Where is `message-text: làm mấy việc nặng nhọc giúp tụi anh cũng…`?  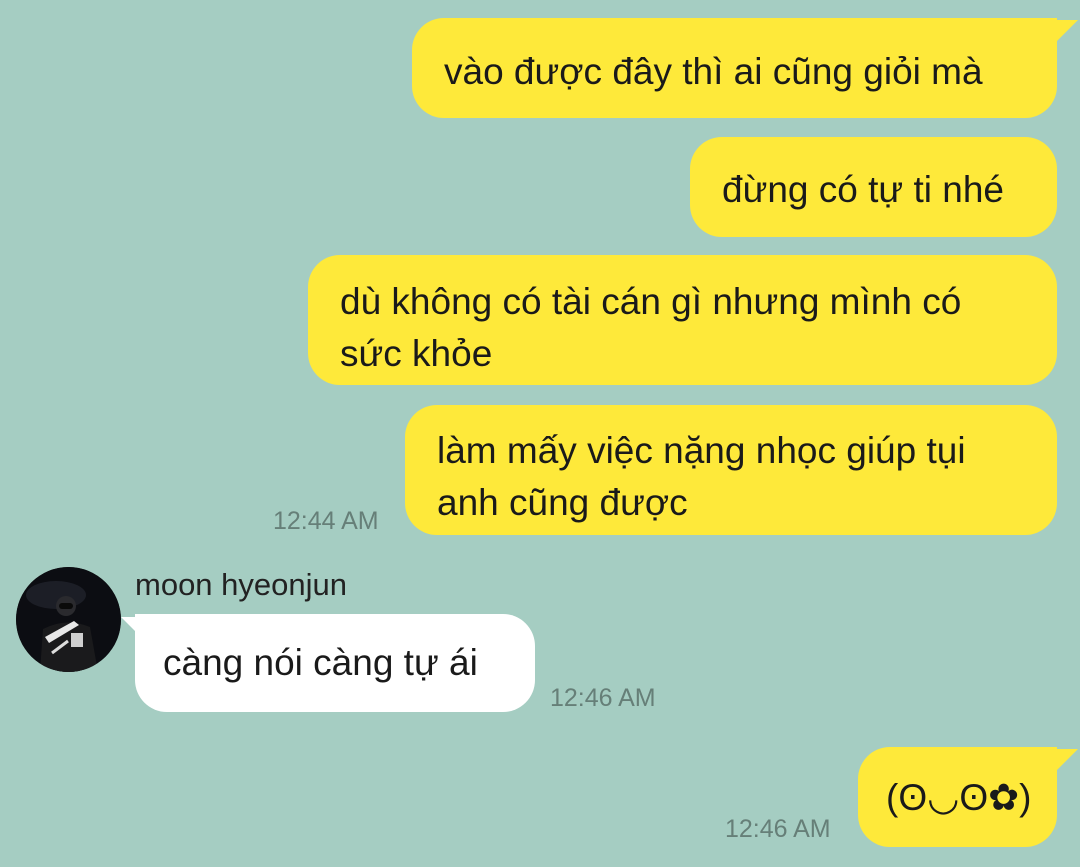
message-text: làm mấy việc nặng nhọc giúp tụi anh cũng… is located at coordinates (701, 476).